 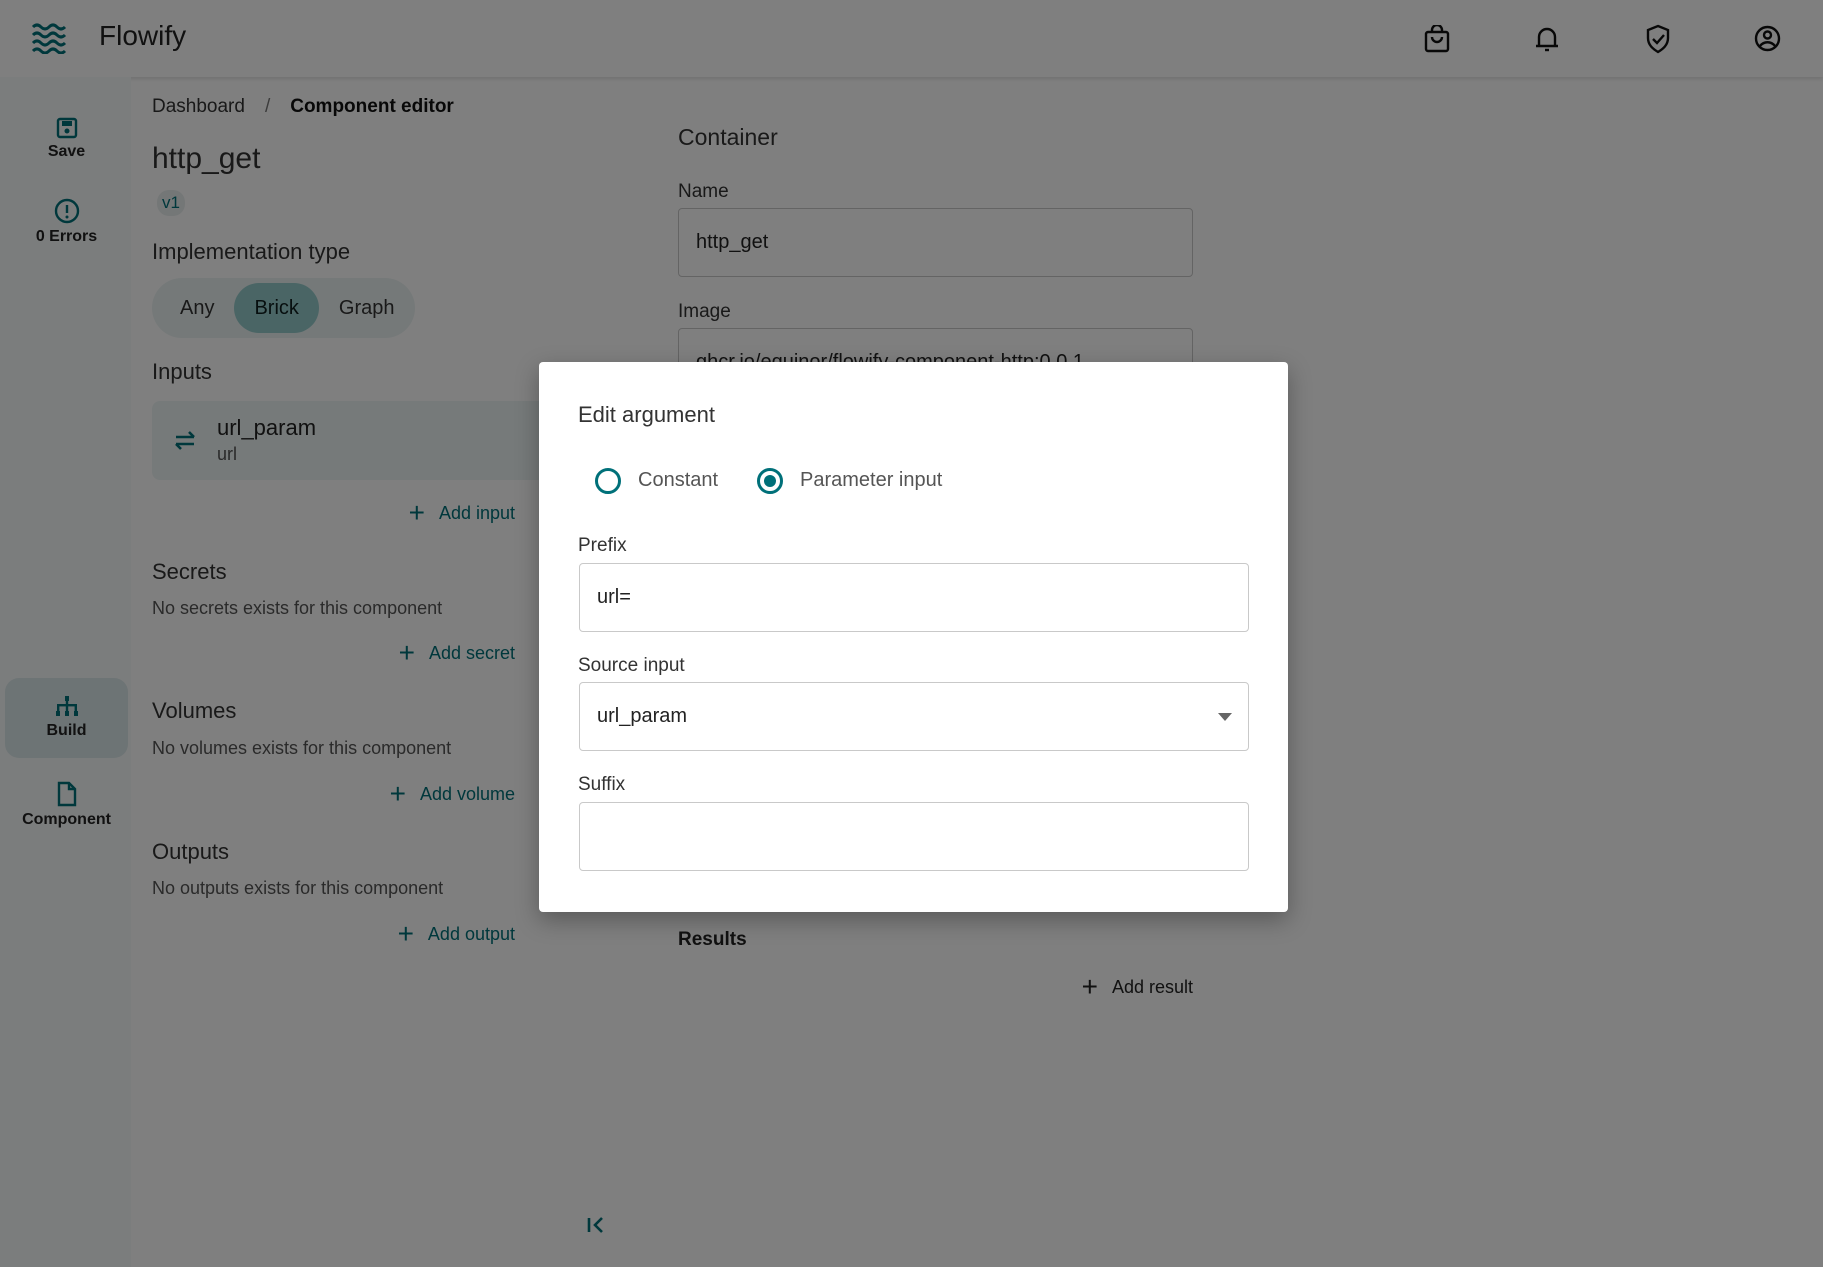 I want to click on radio-constant: Constant, so click(x=670, y=481).